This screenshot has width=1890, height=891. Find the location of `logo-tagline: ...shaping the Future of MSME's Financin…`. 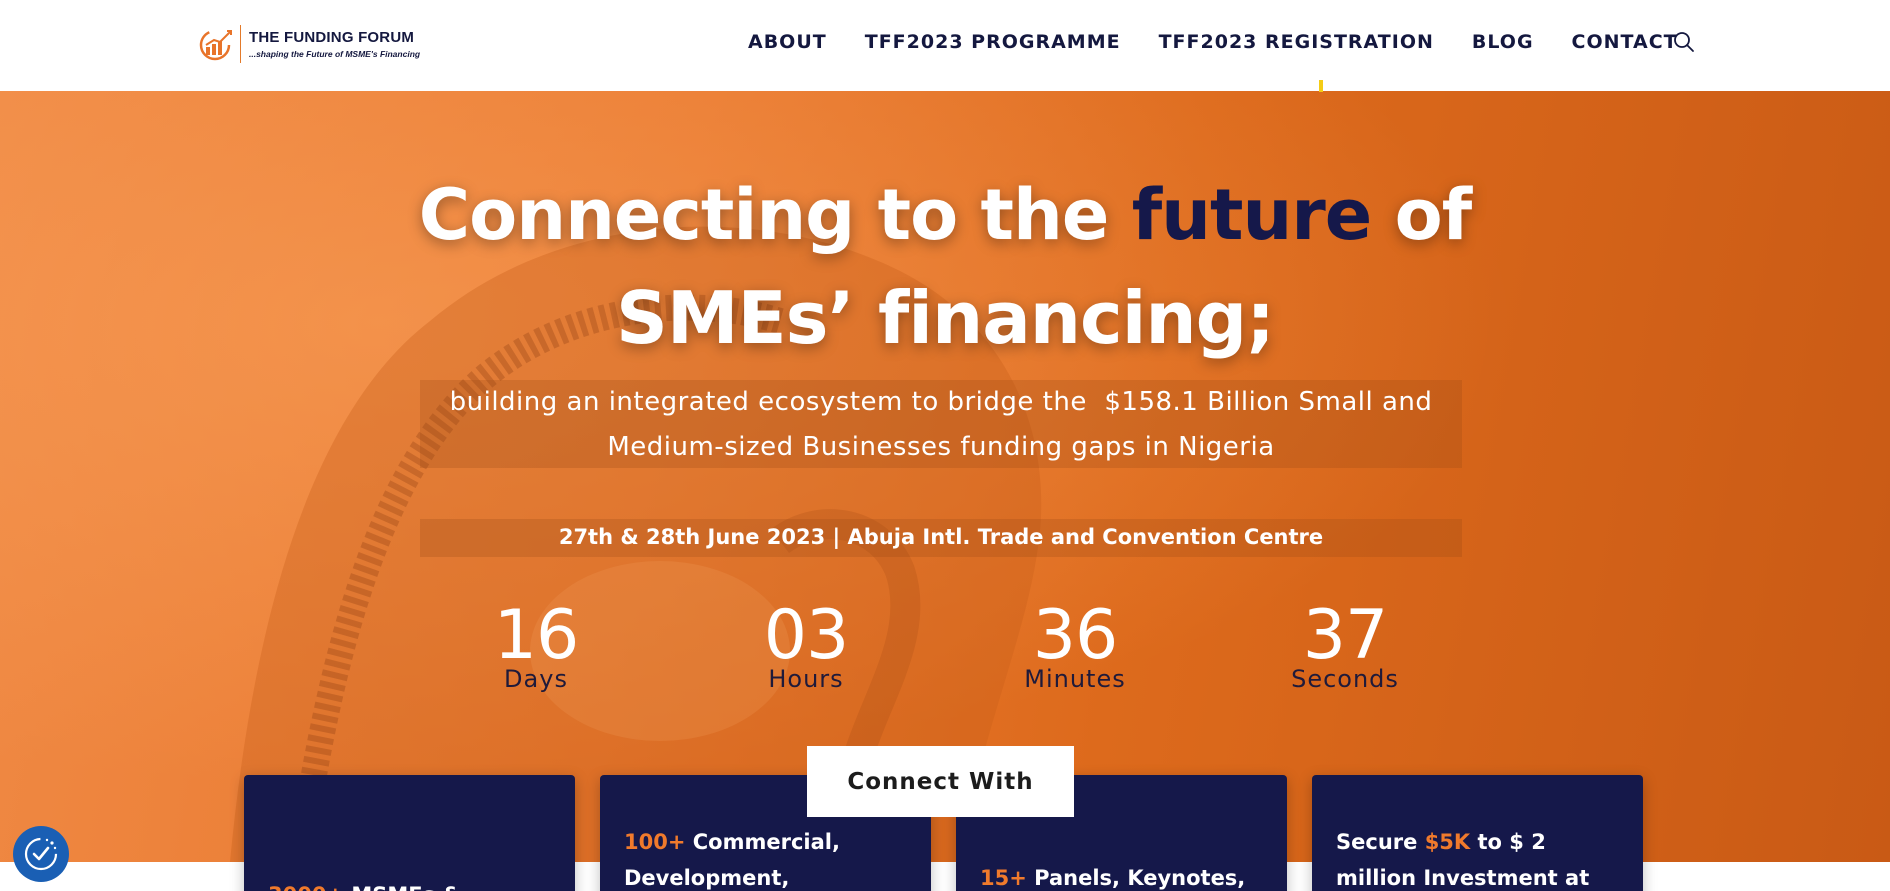

logo-tagline: ...shaping the Future of MSME's Financin… is located at coordinates (335, 54).